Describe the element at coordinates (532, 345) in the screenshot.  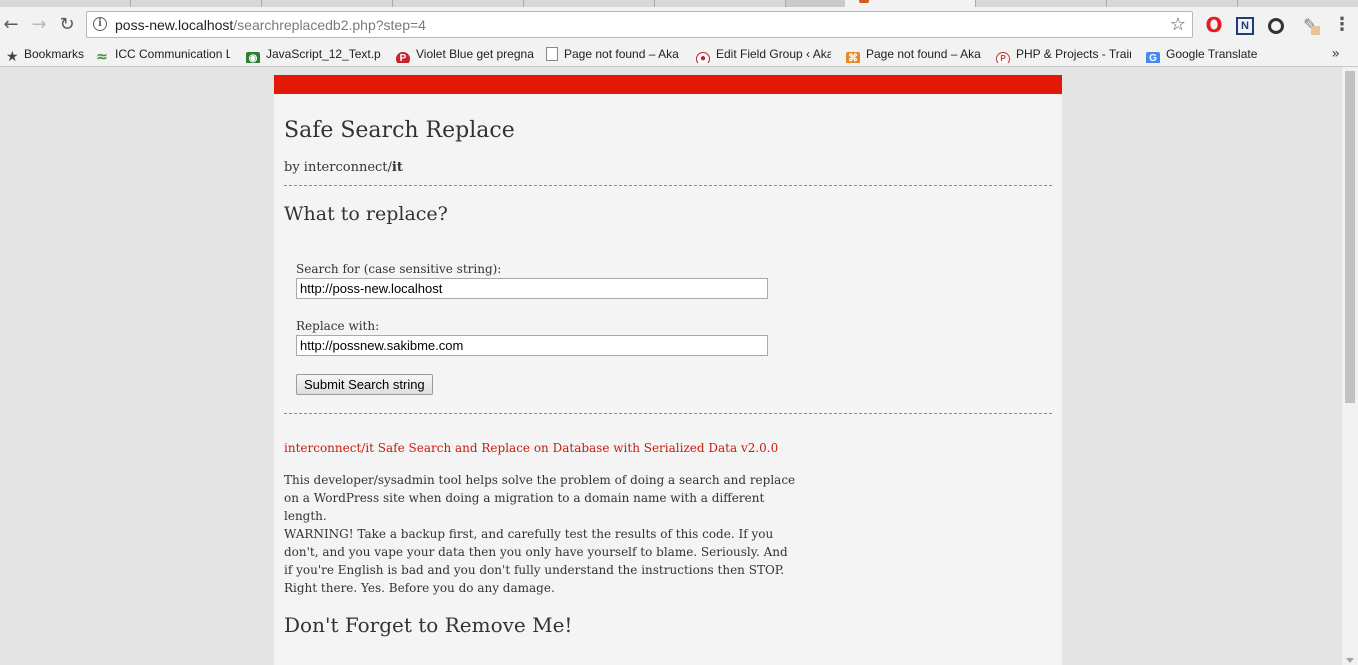
I see `replace-input: http://possnew.sakibme.com` at that location.